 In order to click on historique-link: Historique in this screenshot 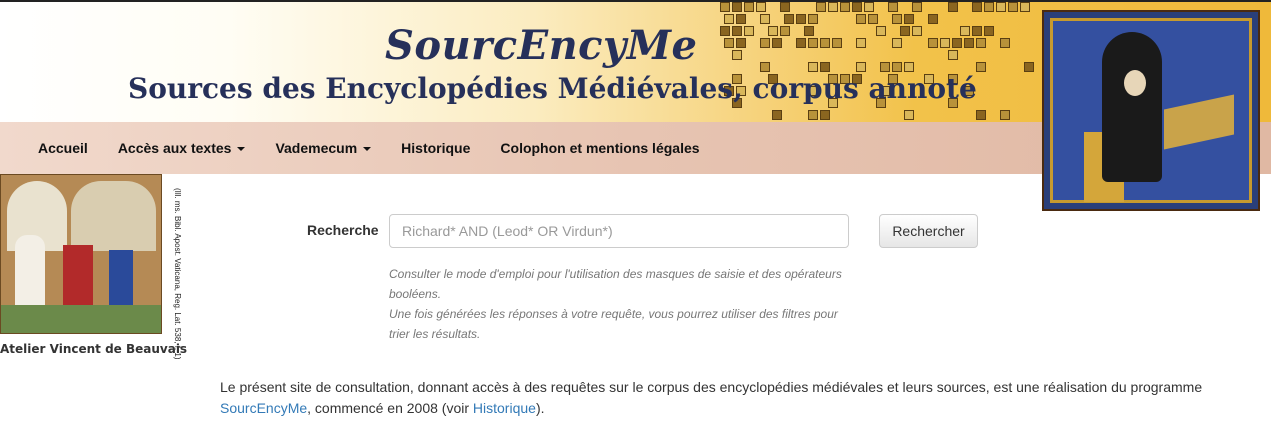, I will do `click(504, 408)`.